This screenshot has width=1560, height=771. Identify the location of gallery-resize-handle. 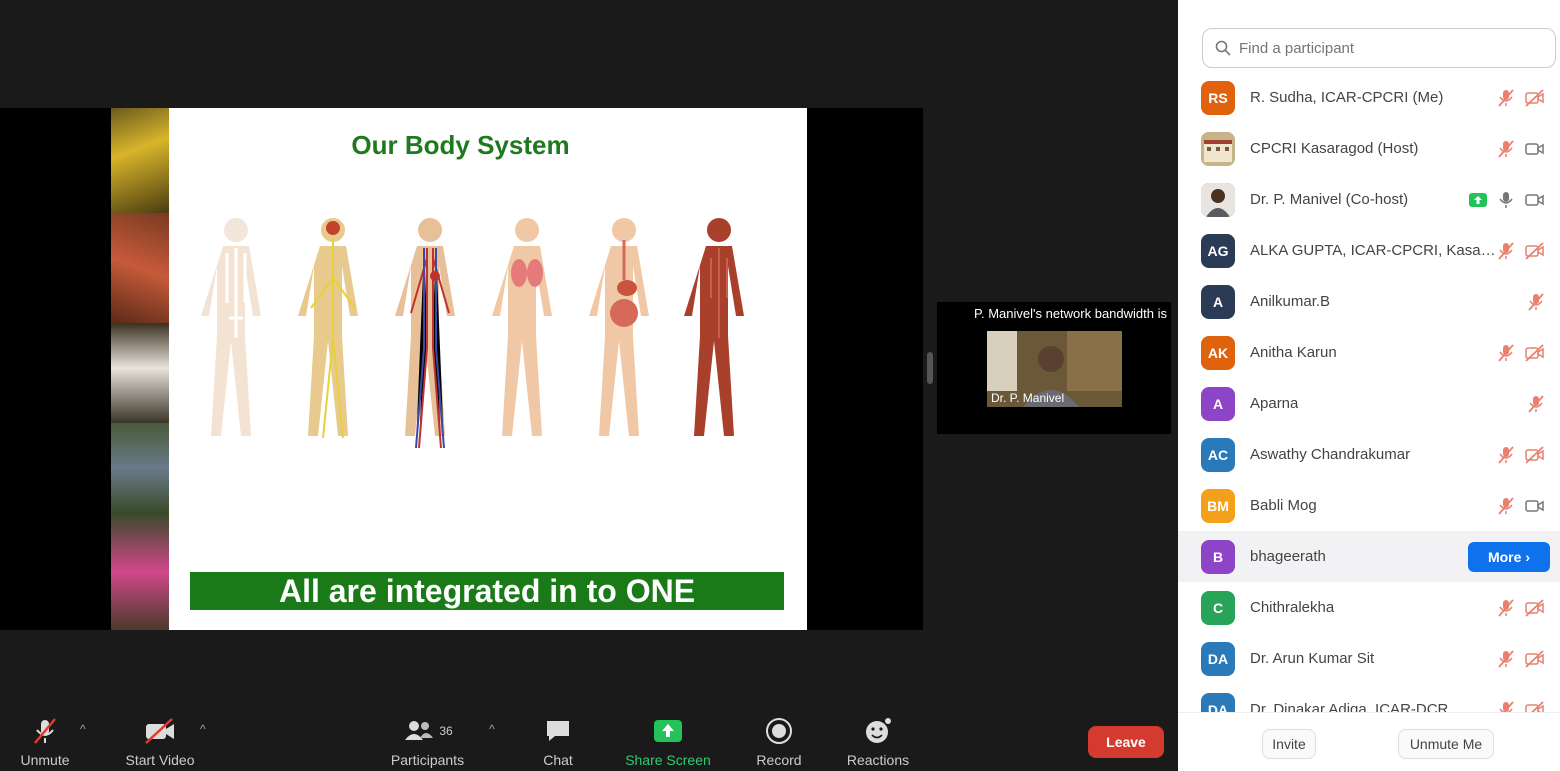
(930, 368).